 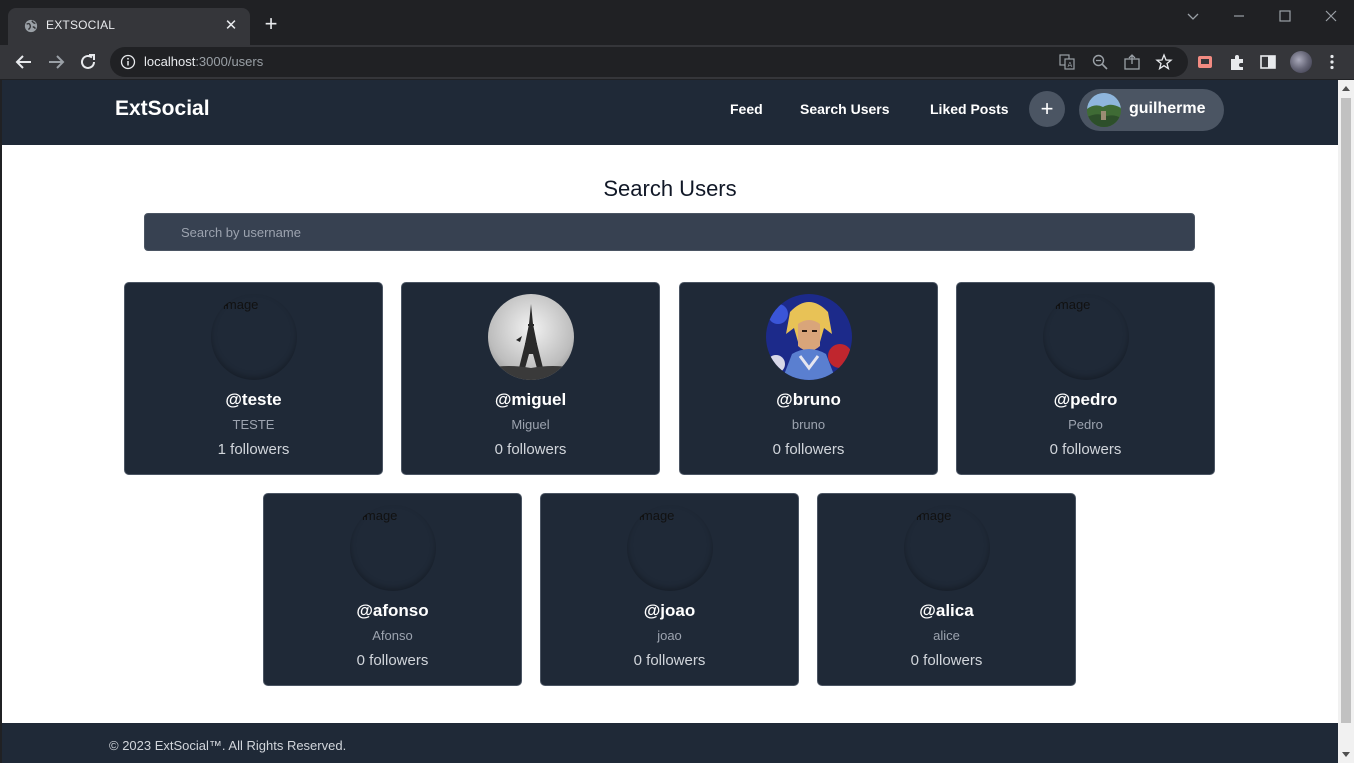 What do you see at coordinates (31, 26) in the screenshot?
I see `globe-icon` at bounding box center [31, 26].